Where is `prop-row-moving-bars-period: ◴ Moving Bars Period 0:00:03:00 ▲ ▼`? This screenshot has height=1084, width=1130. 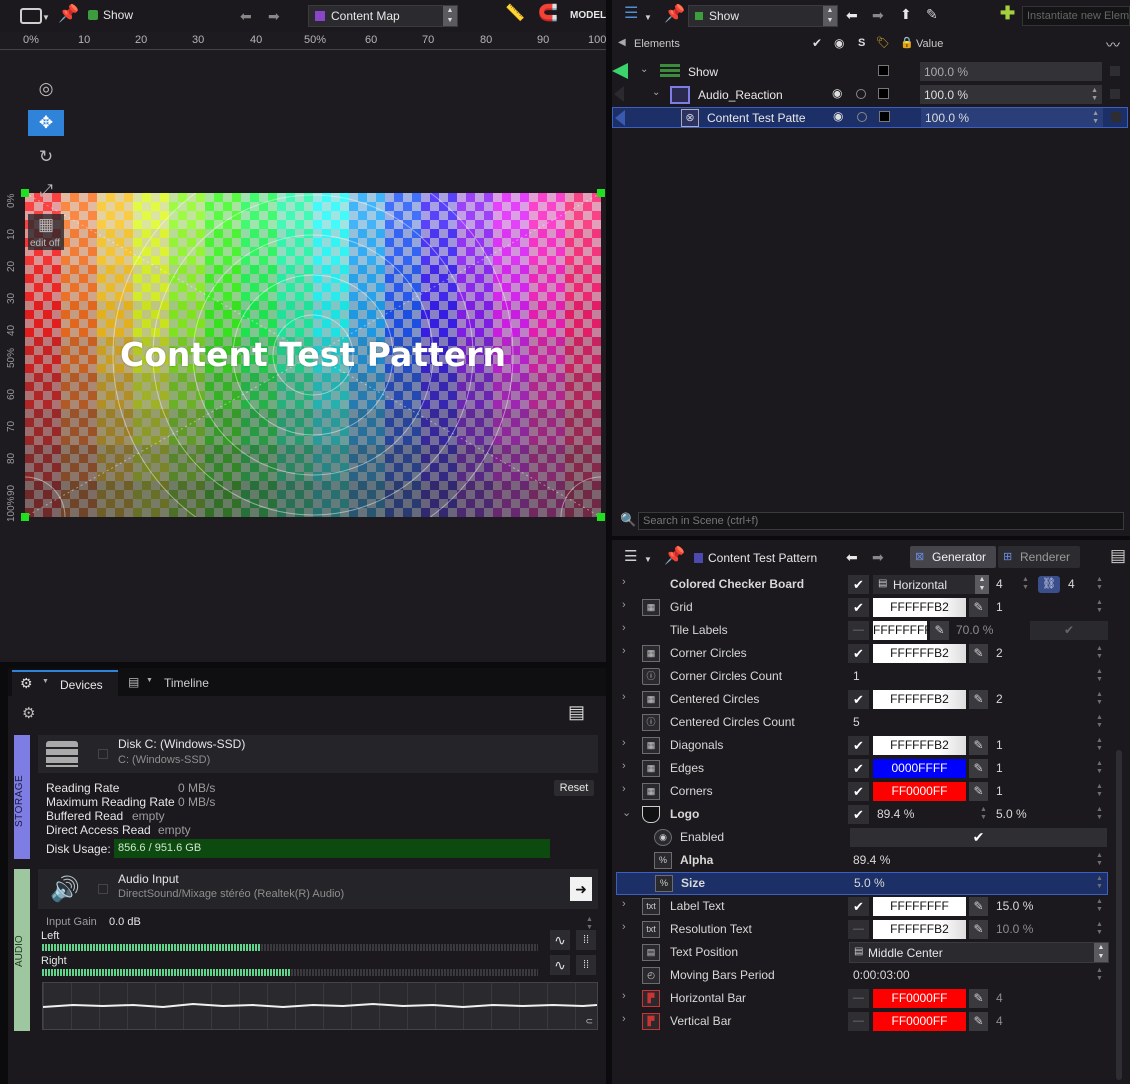
prop-row-moving-bars-period: ◴ Moving Bars Period 0:00:03:00 ▲ ▼ is located at coordinates (870, 975).